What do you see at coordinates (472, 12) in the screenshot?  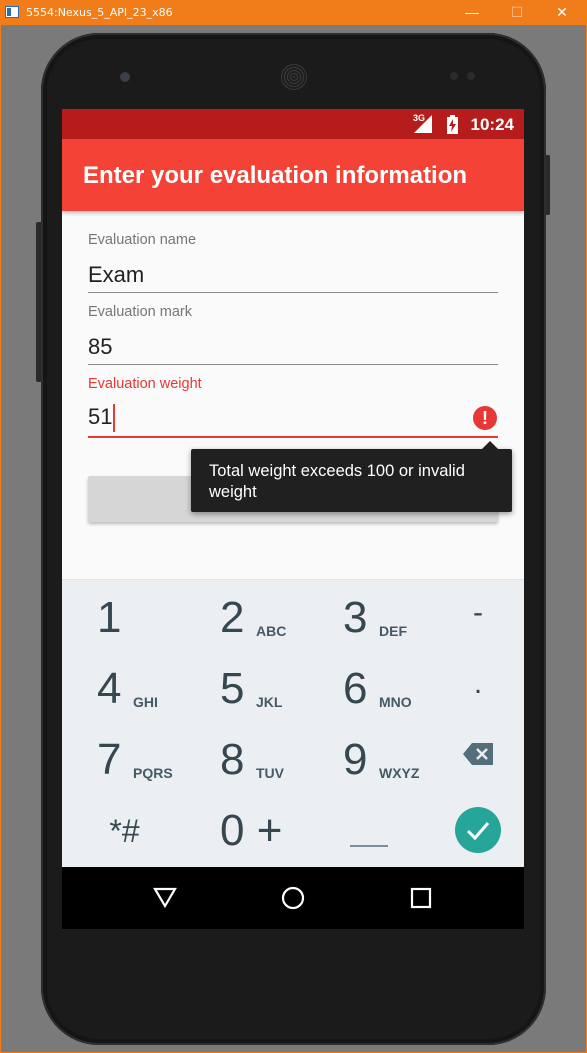 I see `minimize-button: —` at bounding box center [472, 12].